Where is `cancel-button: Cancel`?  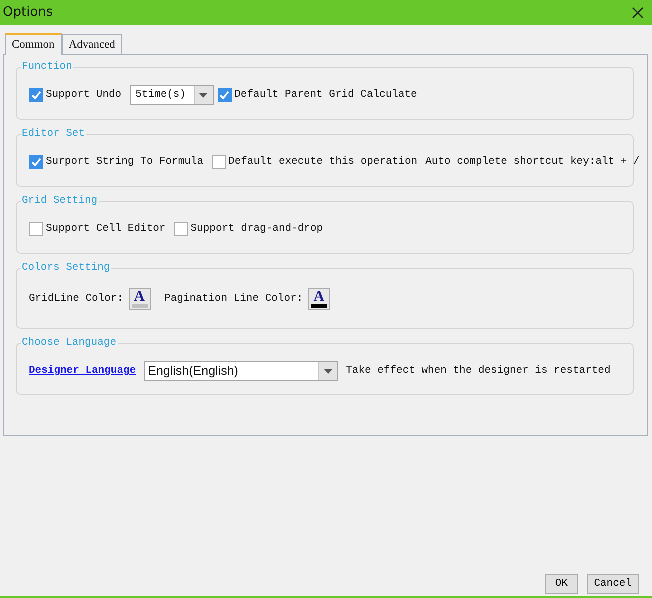
cancel-button: Cancel is located at coordinates (613, 584).